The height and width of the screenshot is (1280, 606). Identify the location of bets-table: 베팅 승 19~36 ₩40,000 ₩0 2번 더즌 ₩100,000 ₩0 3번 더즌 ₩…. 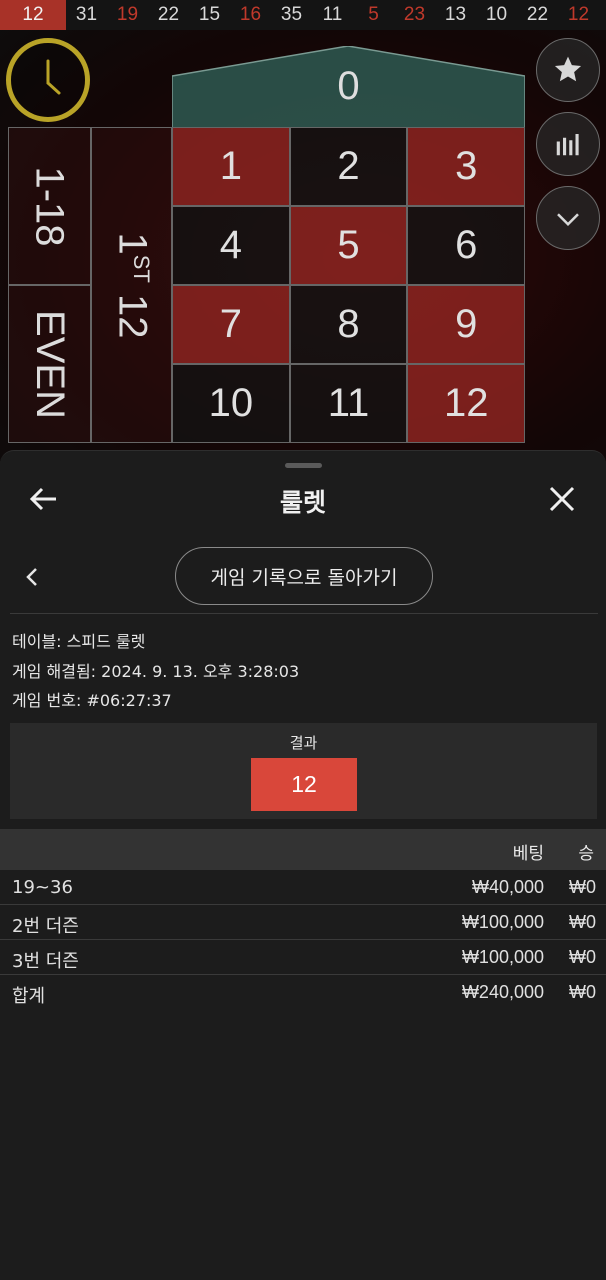
(303, 919).